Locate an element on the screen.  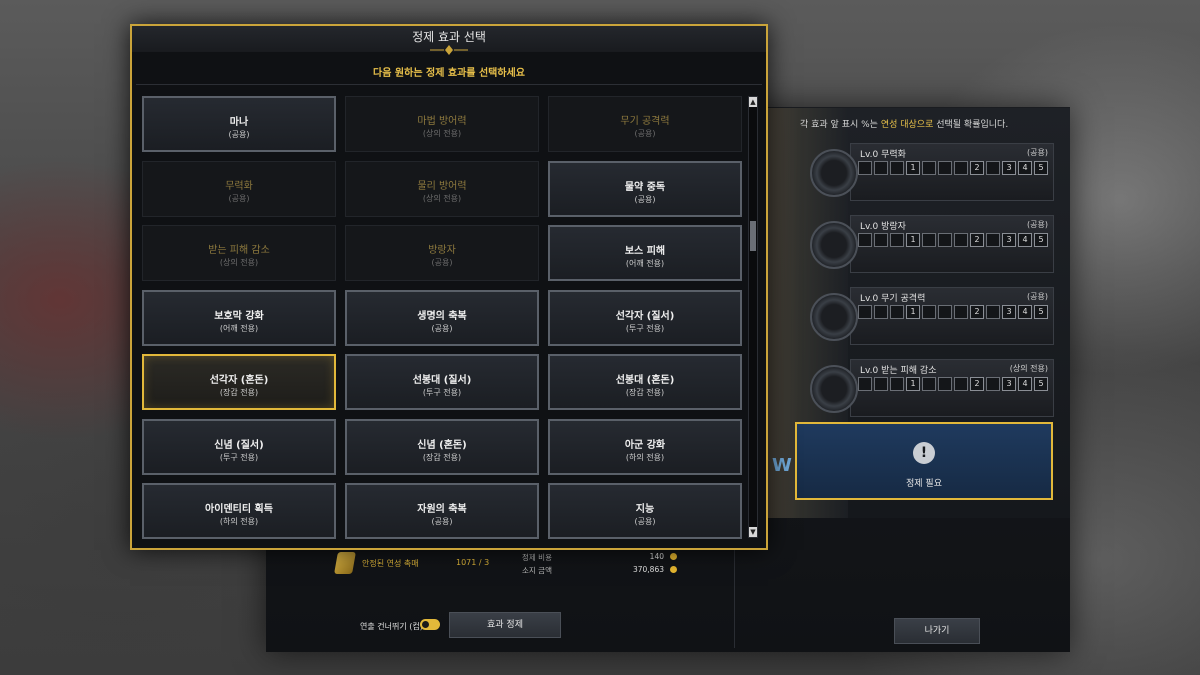
effect-name: 방랑자 is located at coordinates (442, 250).